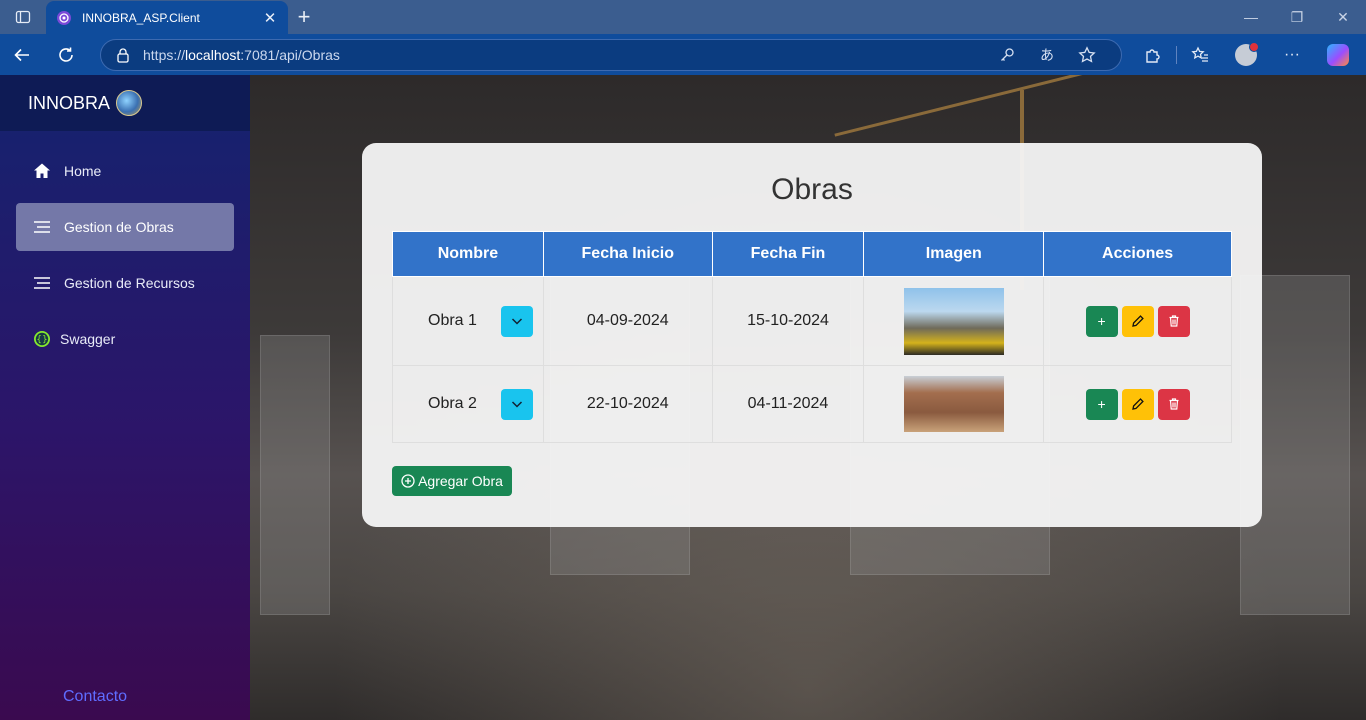 The image size is (1366, 720). I want to click on sidebar-item-label: Home, so click(83, 171).